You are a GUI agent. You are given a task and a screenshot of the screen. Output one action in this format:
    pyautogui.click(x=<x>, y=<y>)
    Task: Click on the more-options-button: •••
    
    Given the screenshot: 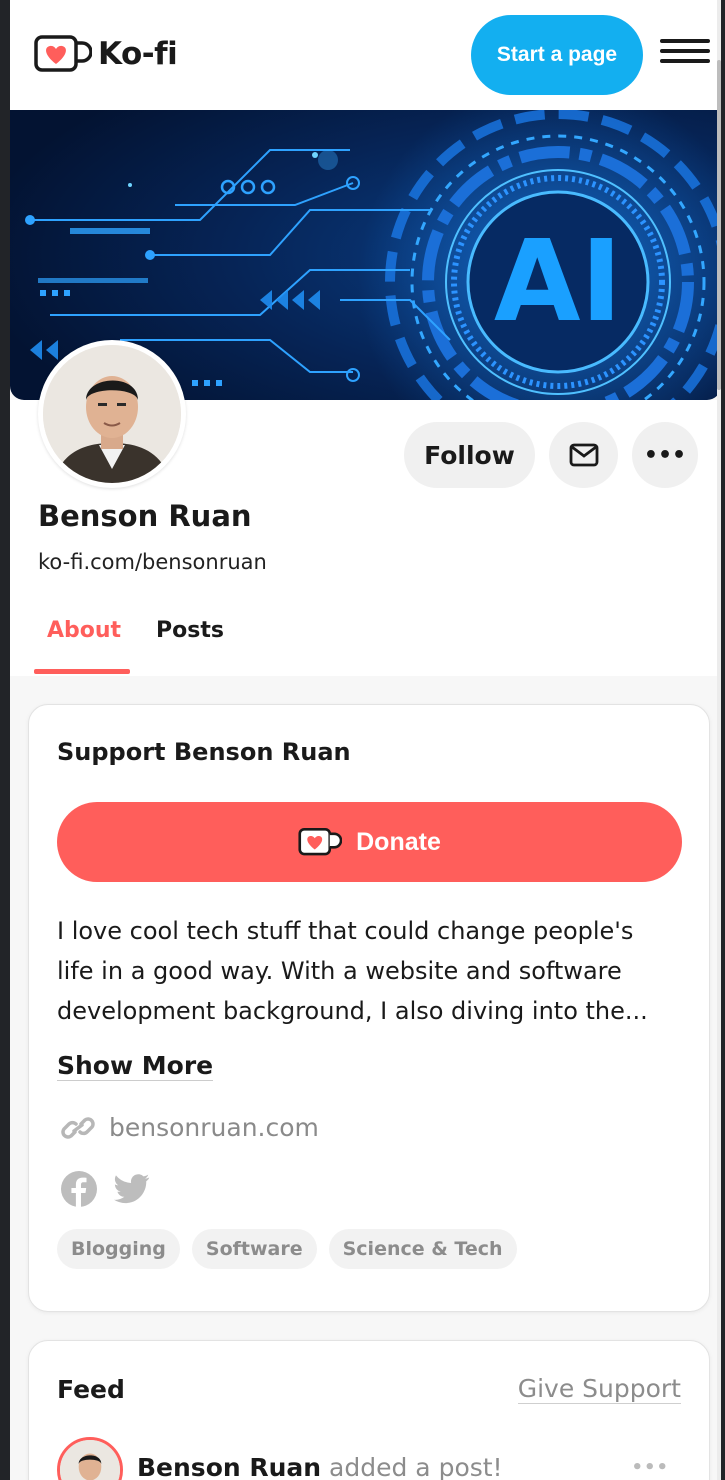 What is the action you would take?
    pyautogui.click(x=665, y=455)
    